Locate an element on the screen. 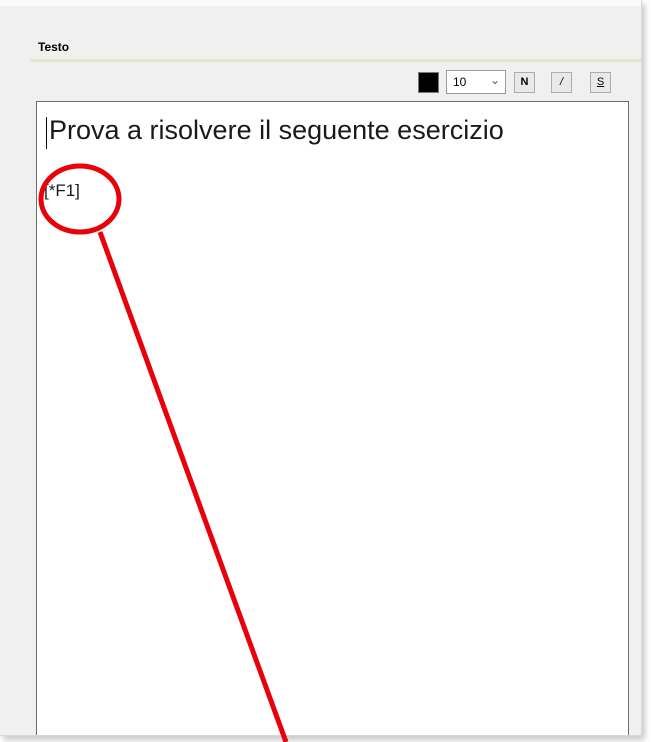 This screenshot has width=655, height=742. chevron-down-icon: ⌄ is located at coordinates (494, 80).